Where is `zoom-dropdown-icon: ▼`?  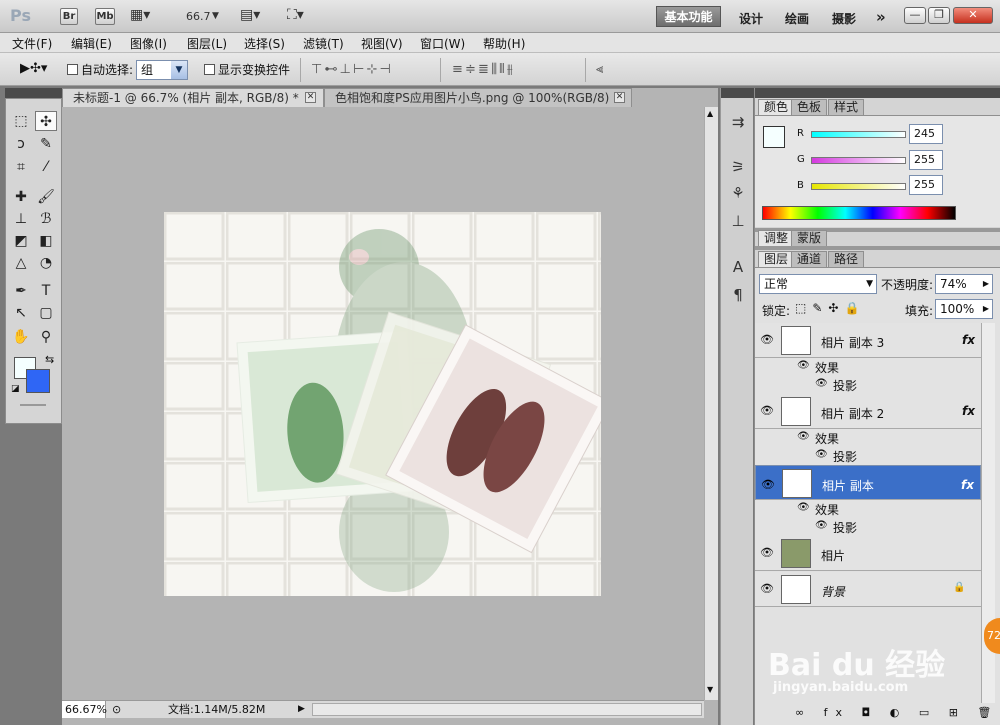 zoom-dropdown-icon: ▼ is located at coordinates (215, 16).